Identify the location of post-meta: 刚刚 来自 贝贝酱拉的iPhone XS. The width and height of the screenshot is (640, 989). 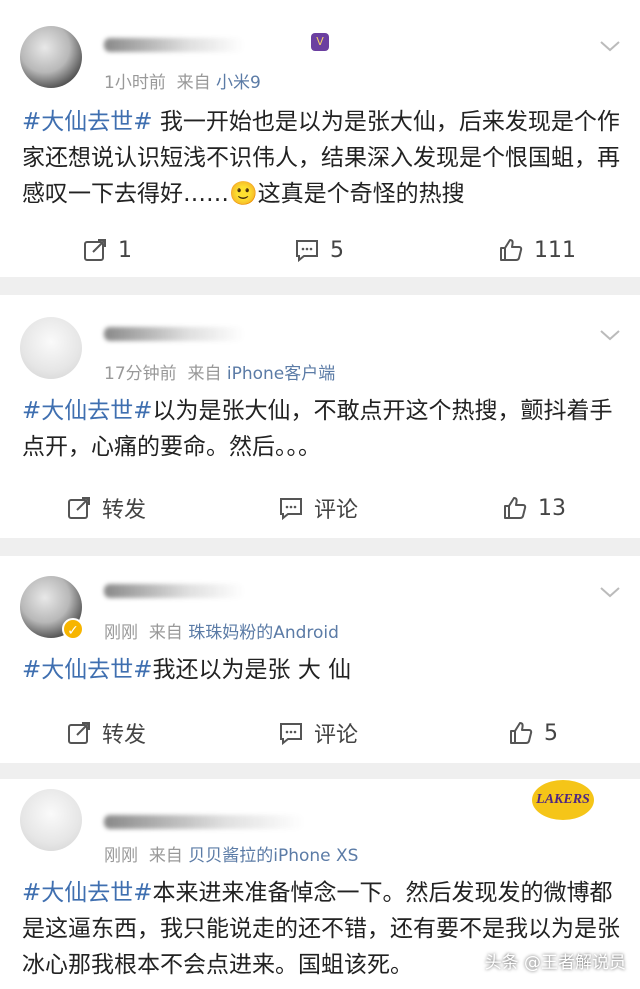
(231, 853).